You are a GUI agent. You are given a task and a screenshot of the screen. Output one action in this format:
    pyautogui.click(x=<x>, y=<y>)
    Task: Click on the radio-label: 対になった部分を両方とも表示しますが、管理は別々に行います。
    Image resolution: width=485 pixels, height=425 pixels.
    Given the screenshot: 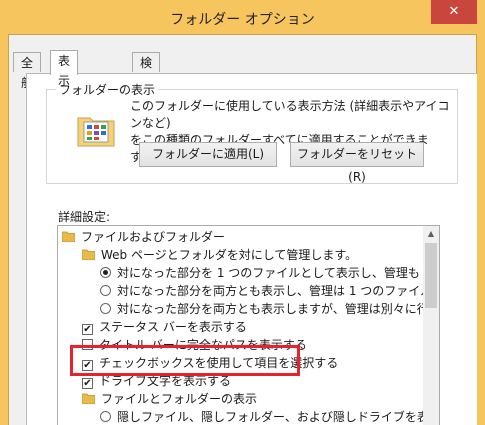 What is the action you would take?
    pyautogui.click(x=278, y=309)
    